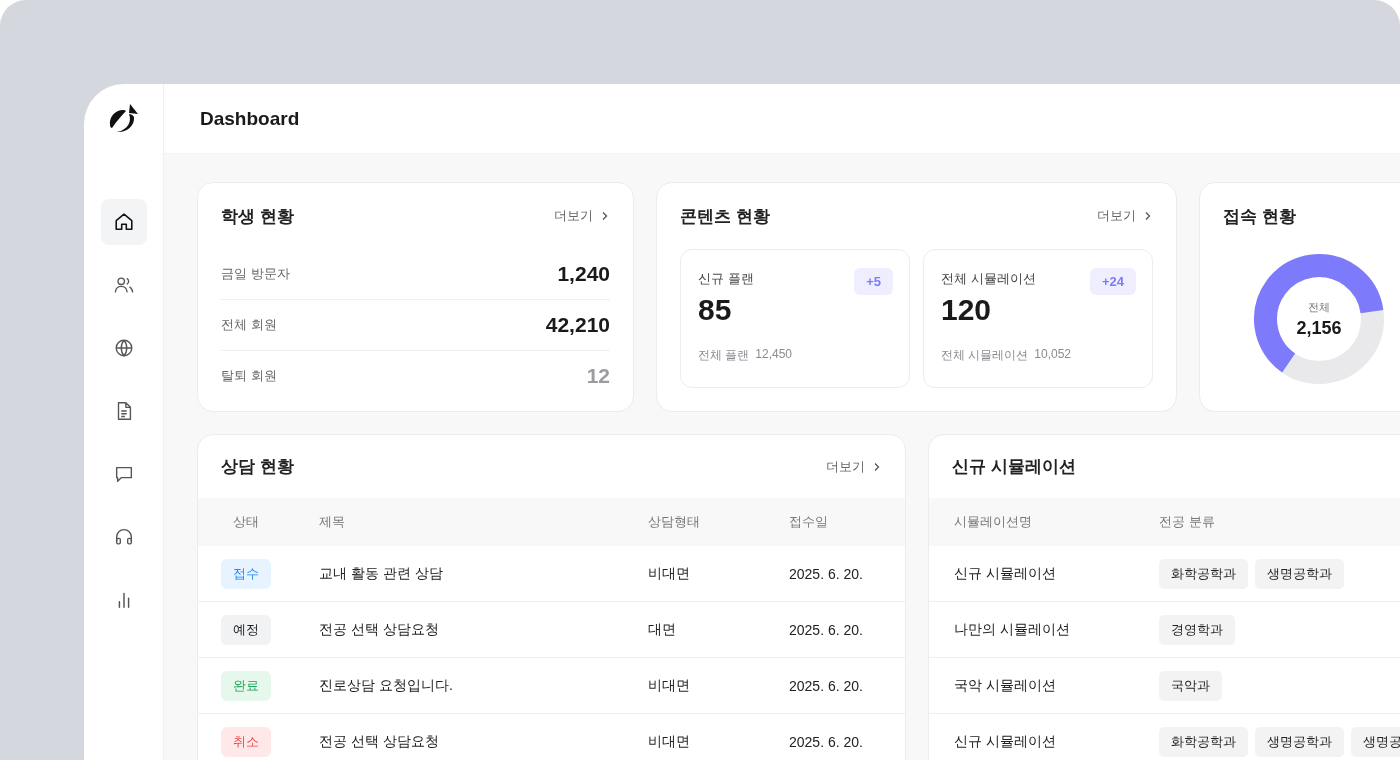  Describe the element at coordinates (246, 629) in the screenshot. I see `status-badge: 예정` at that location.